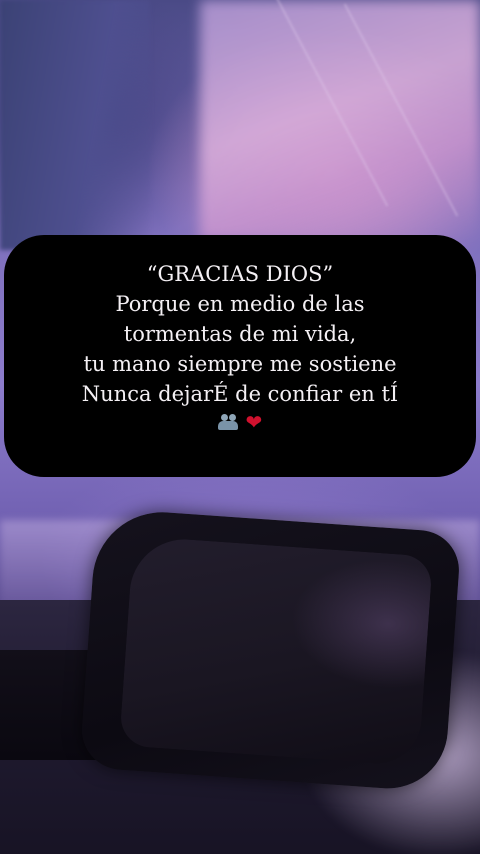 The width and height of the screenshot is (480, 854). Describe the element at coordinates (75, 125) in the screenshot. I see `window-pillar` at that location.